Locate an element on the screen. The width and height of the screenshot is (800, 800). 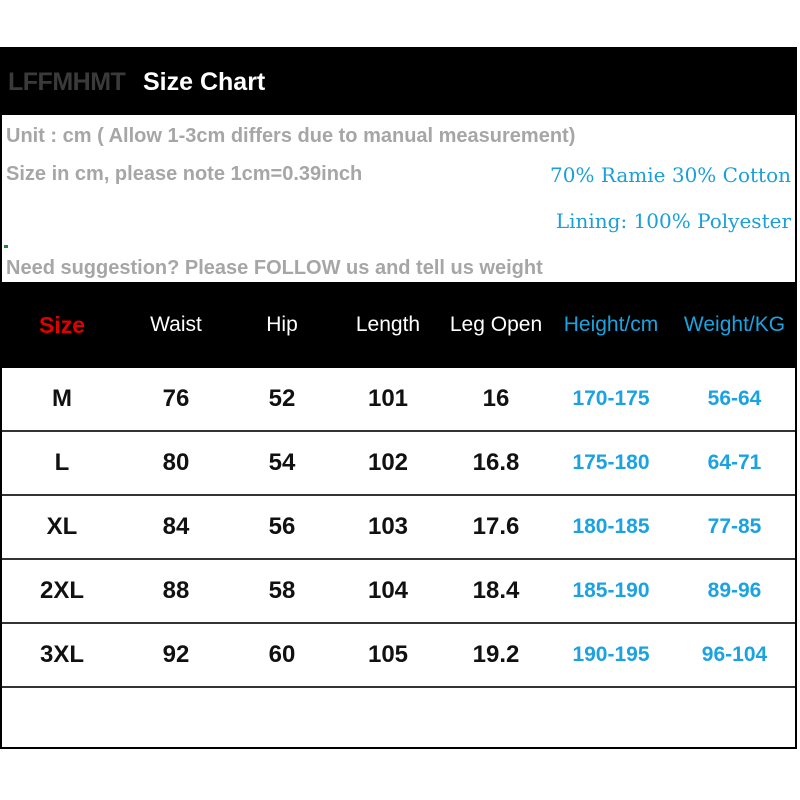
cell-length: 105 is located at coordinates (388, 654).